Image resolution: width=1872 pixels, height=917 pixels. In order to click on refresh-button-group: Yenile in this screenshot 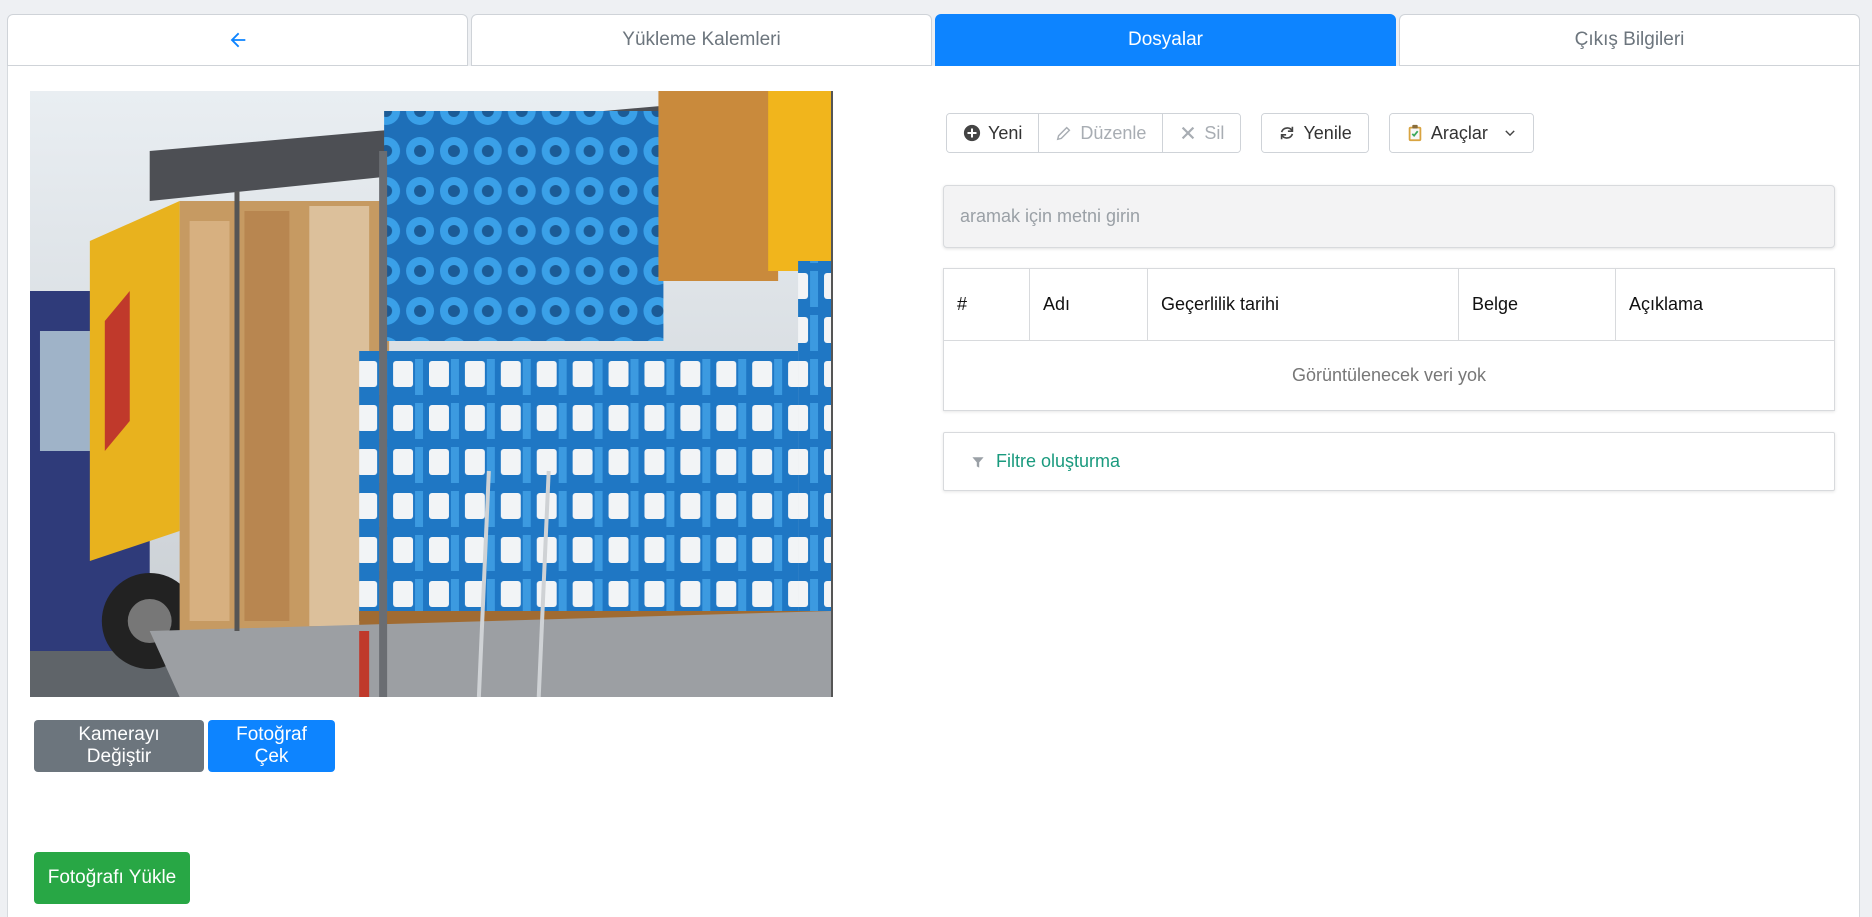, I will do `click(1315, 133)`.